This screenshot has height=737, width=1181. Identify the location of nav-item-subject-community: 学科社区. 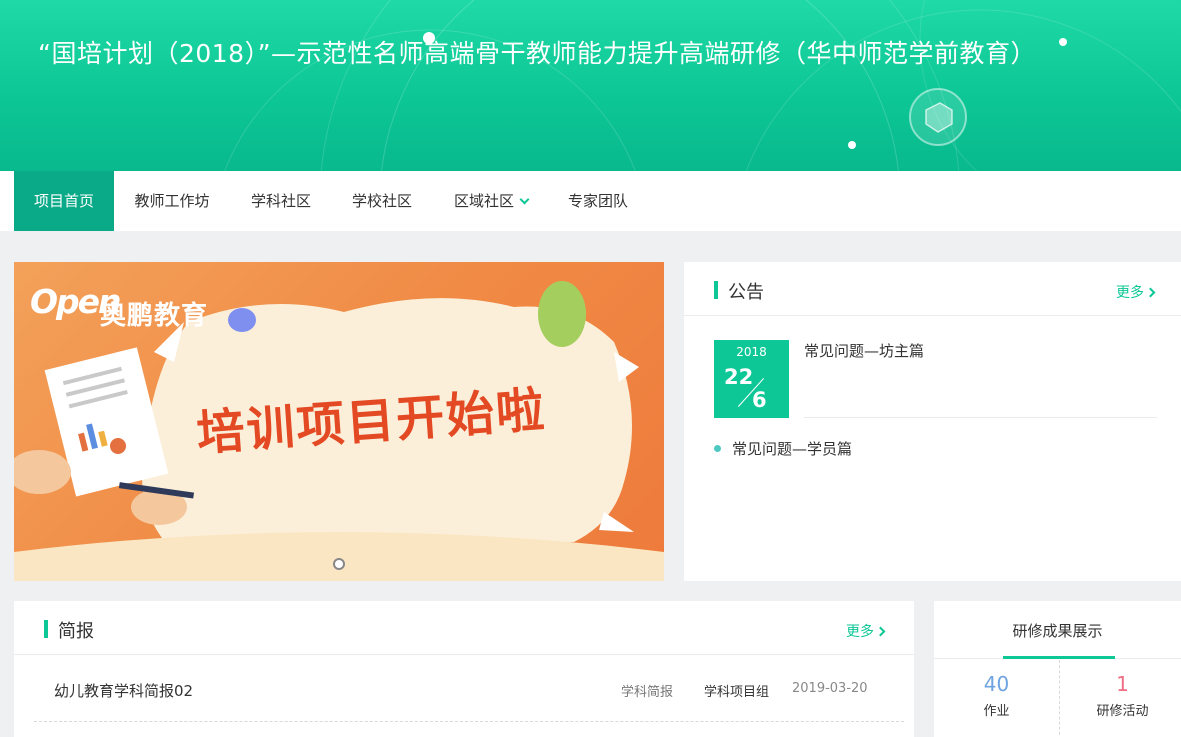
(281, 201).